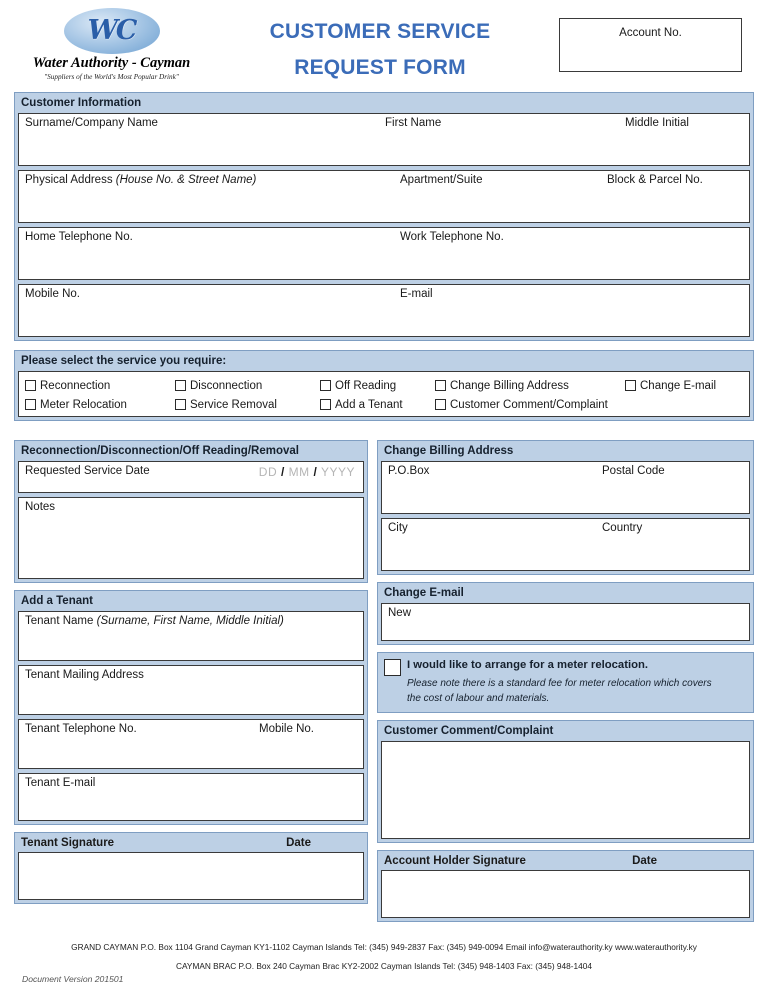 The image size is (768, 994). Describe the element at coordinates (226, 385) in the screenshot. I see `checkbox-label: Disconnection` at that location.